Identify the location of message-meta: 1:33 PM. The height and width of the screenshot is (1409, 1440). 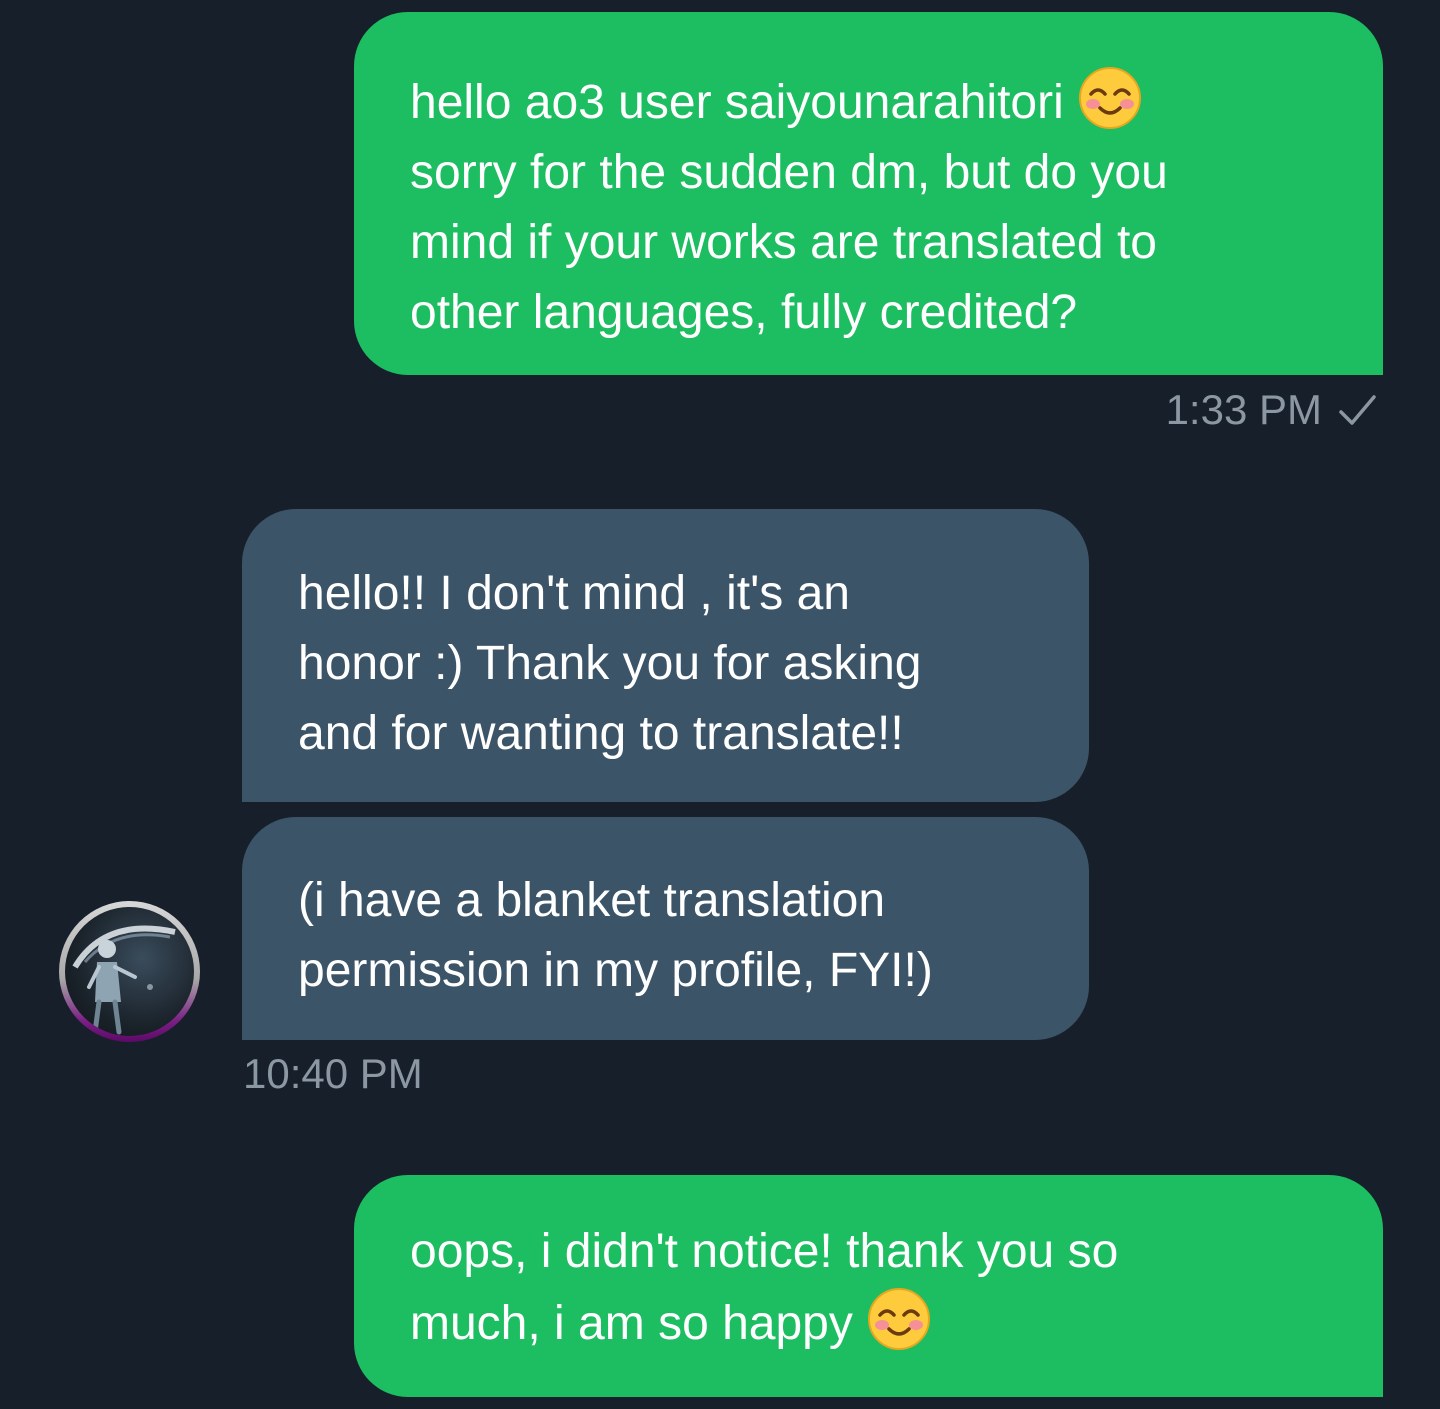
(1272, 410).